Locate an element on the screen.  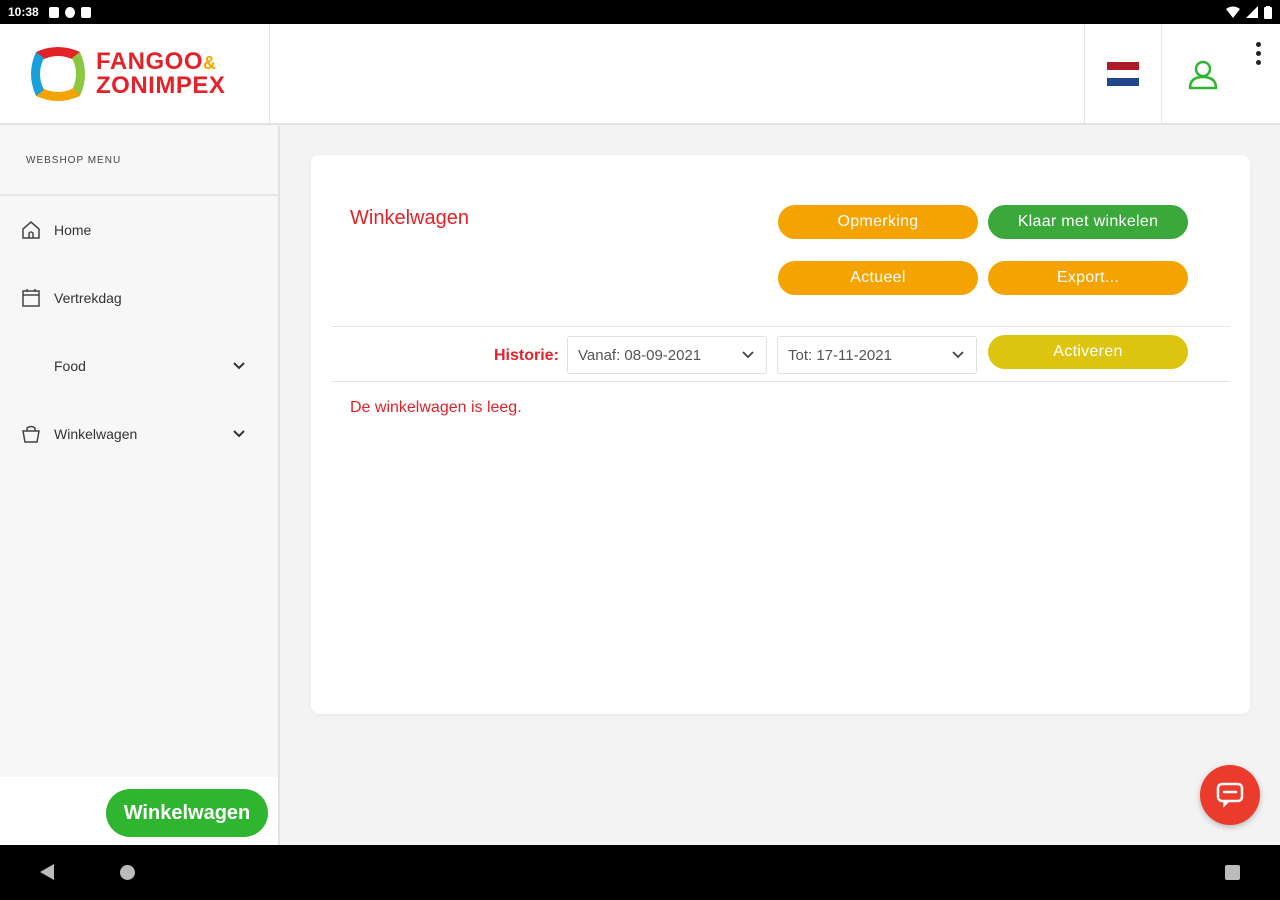
chat-bubble-icon is located at coordinates (1230, 795).